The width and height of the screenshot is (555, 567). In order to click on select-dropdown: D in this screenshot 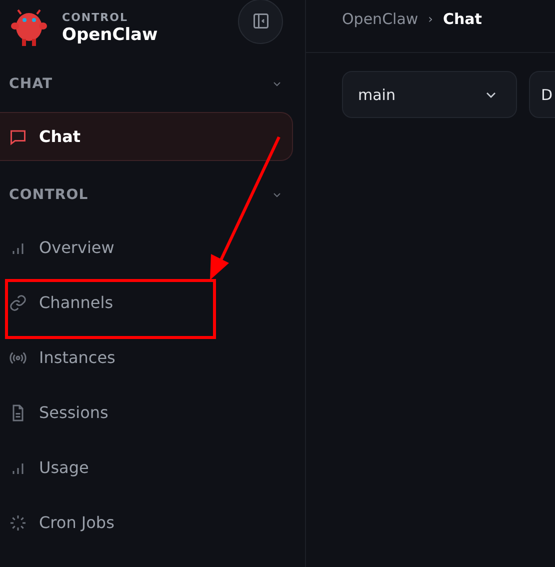, I will do `click(542, 94)`.